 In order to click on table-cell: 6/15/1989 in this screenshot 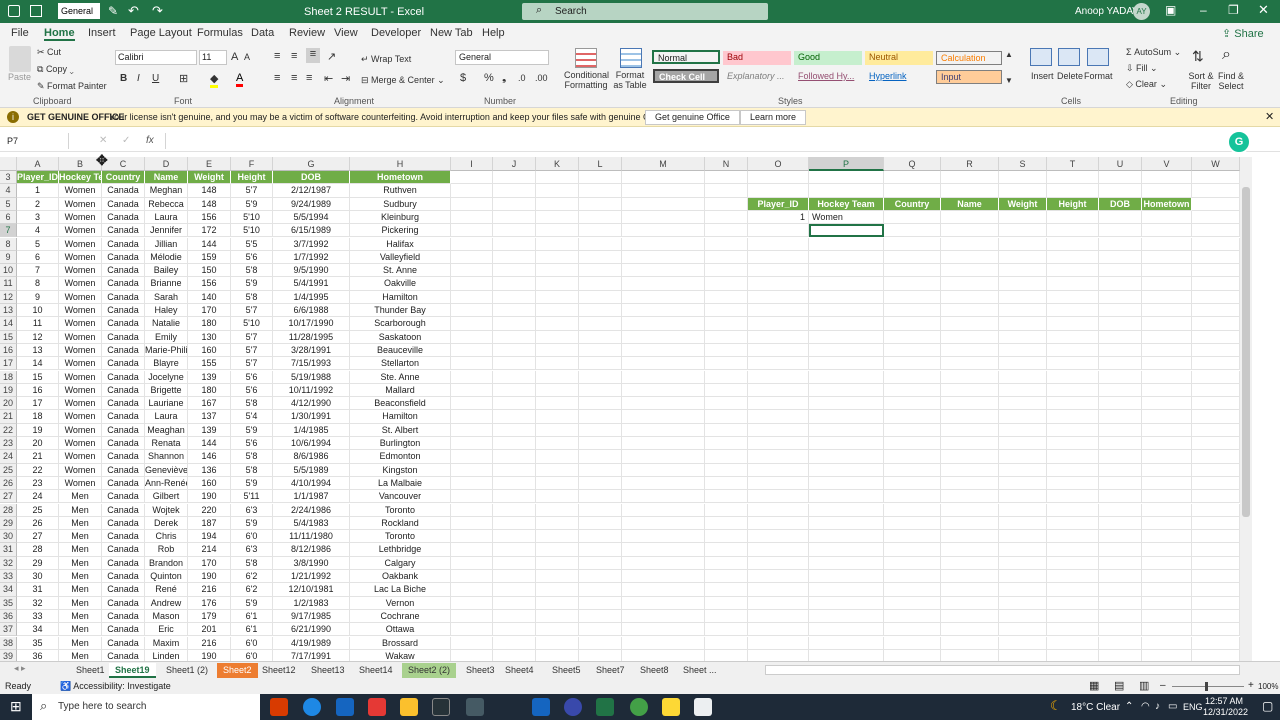, I will do `click(311, 231)`.